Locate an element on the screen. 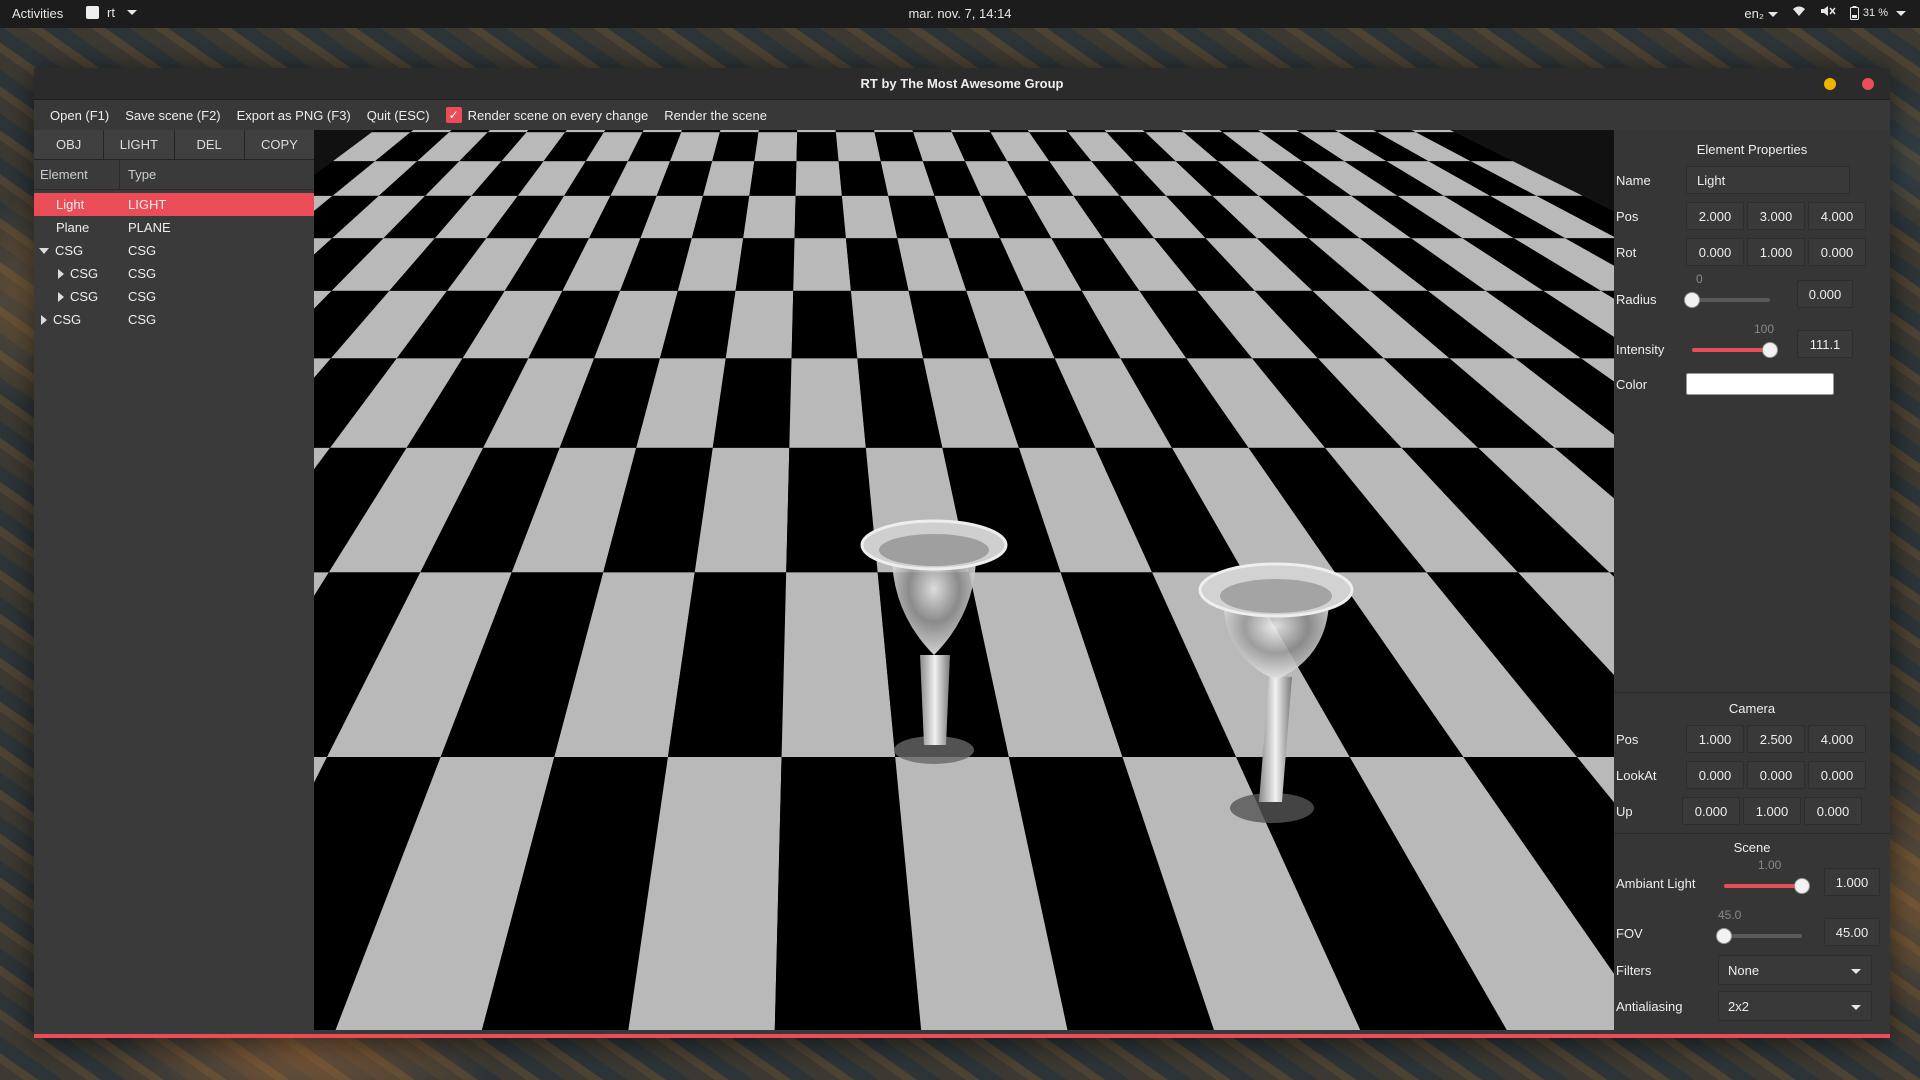 The width and height of the screenshot is (1920, 1080). rot-label: Rot is located at coordinates (1626, 252).